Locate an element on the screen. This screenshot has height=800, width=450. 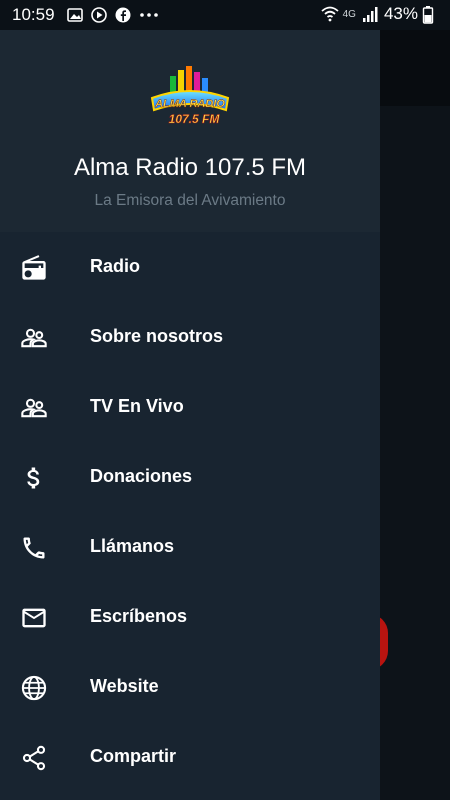
wifi-icon is located at coordinates (330, 14).